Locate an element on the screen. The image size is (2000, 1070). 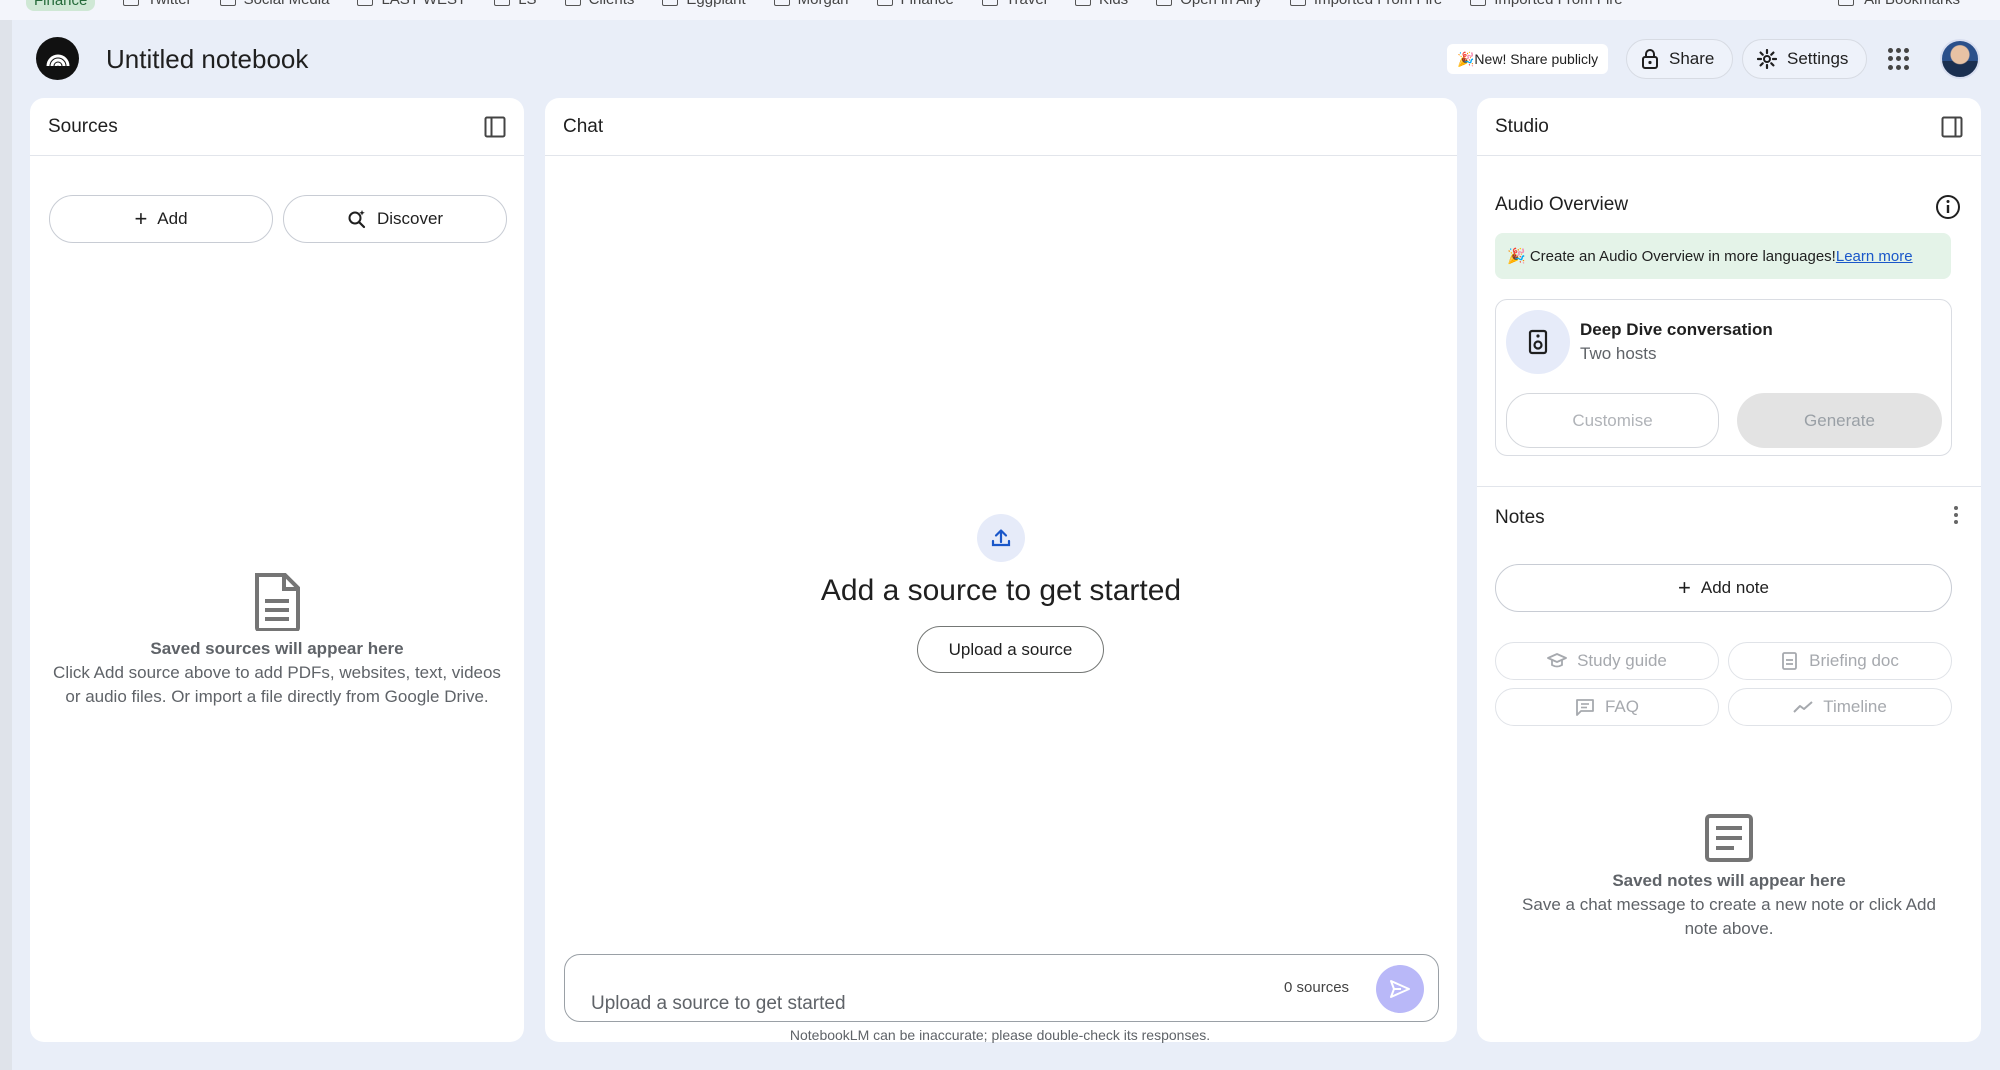
note-icon is located at coordinates (1729, 838).